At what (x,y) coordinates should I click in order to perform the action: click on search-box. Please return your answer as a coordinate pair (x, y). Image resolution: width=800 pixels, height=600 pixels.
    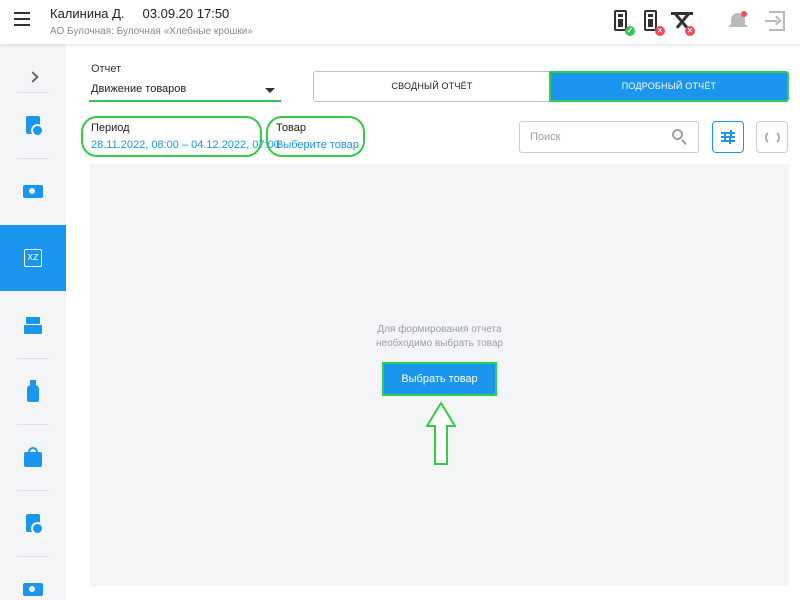
    Looking at the image, I should click on (609, 137).